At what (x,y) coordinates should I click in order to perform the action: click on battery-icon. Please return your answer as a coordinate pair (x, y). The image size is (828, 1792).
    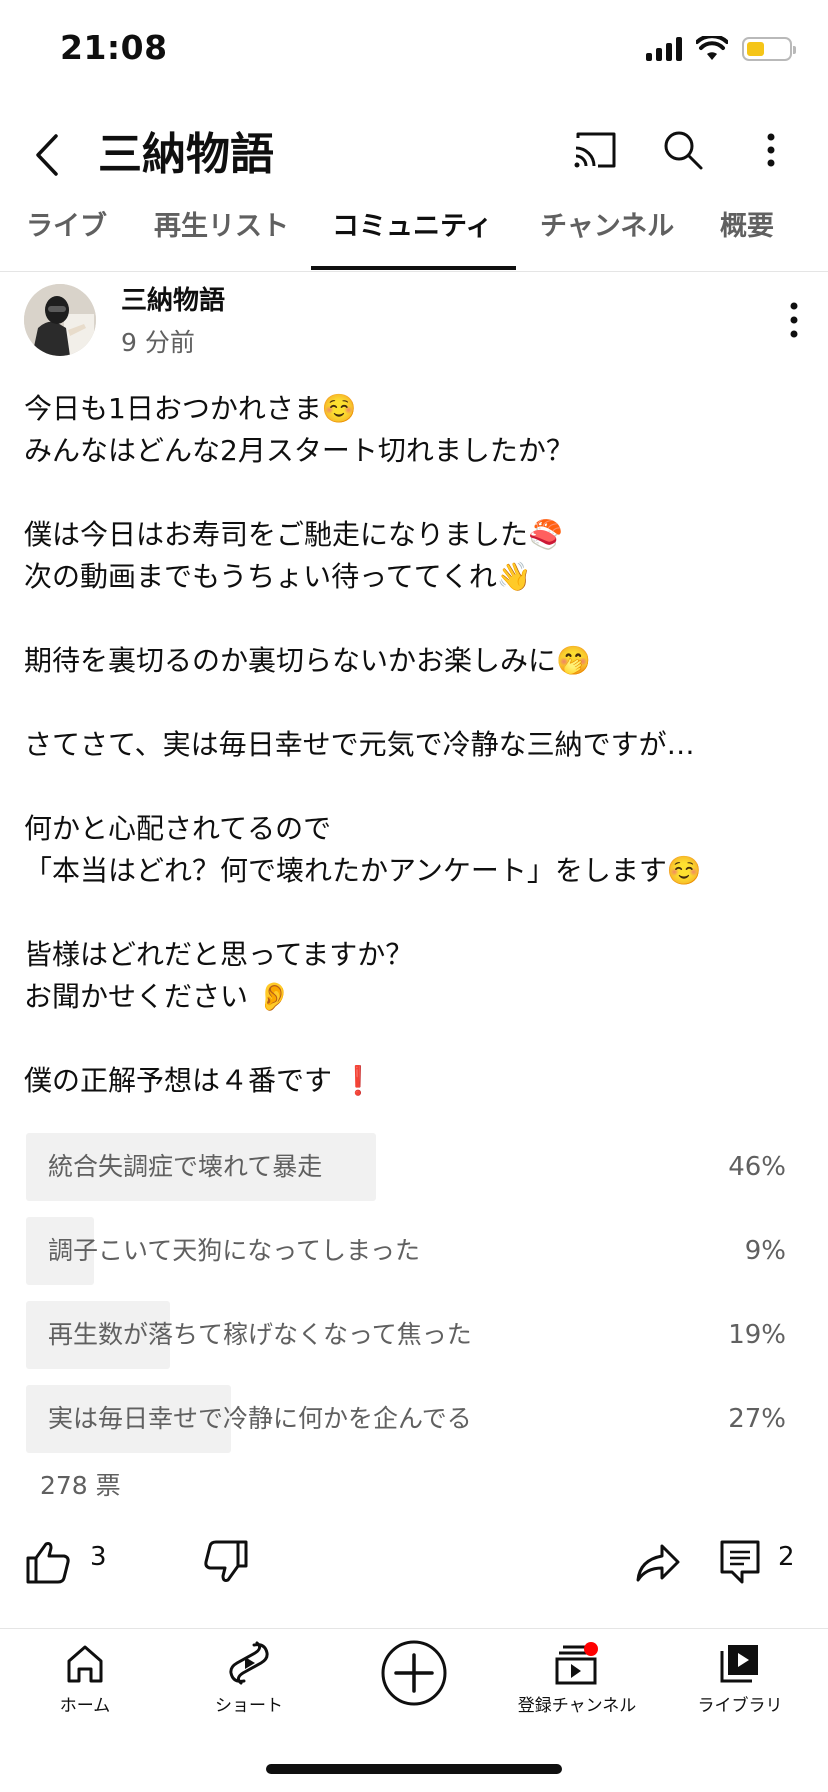
    Looking at the image, I should click on (769, 49).